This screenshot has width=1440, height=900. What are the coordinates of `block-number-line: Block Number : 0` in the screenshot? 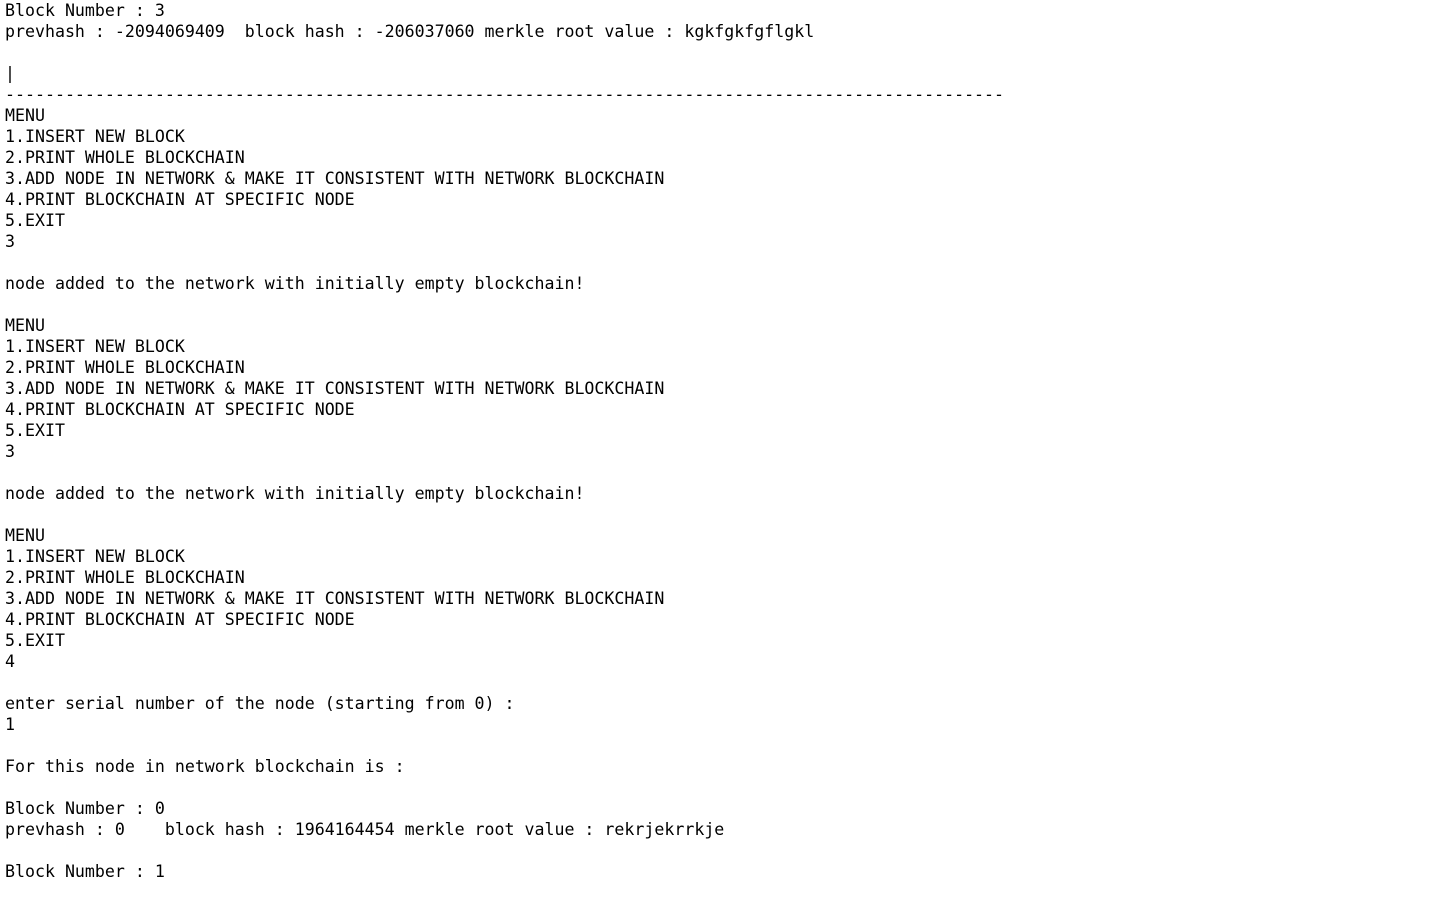 It's located at (85, 808).